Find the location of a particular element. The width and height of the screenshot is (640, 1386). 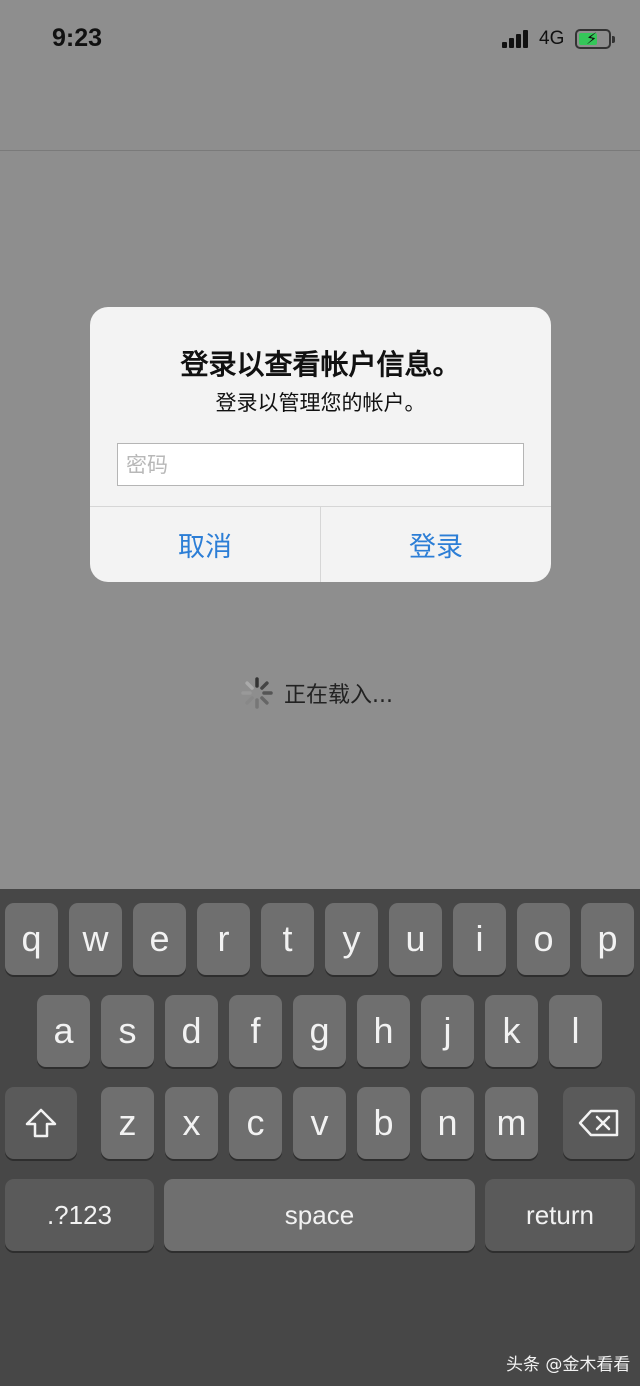

spinner-icon is located at coordinates (257, 693).